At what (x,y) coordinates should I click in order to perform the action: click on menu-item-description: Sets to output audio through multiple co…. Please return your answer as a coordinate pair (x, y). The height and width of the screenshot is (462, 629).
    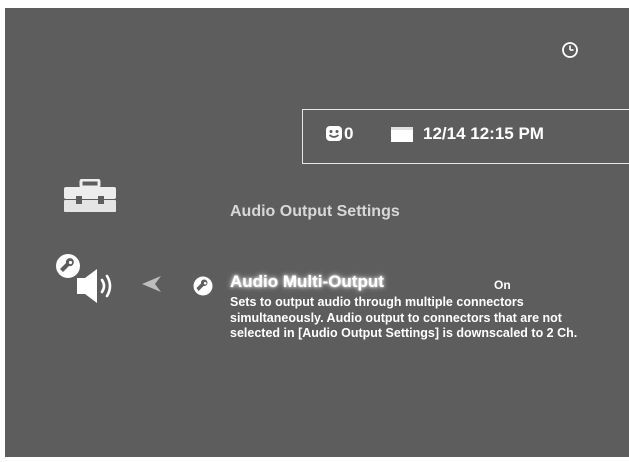
    Looking at the image, I should click on (404, 317).